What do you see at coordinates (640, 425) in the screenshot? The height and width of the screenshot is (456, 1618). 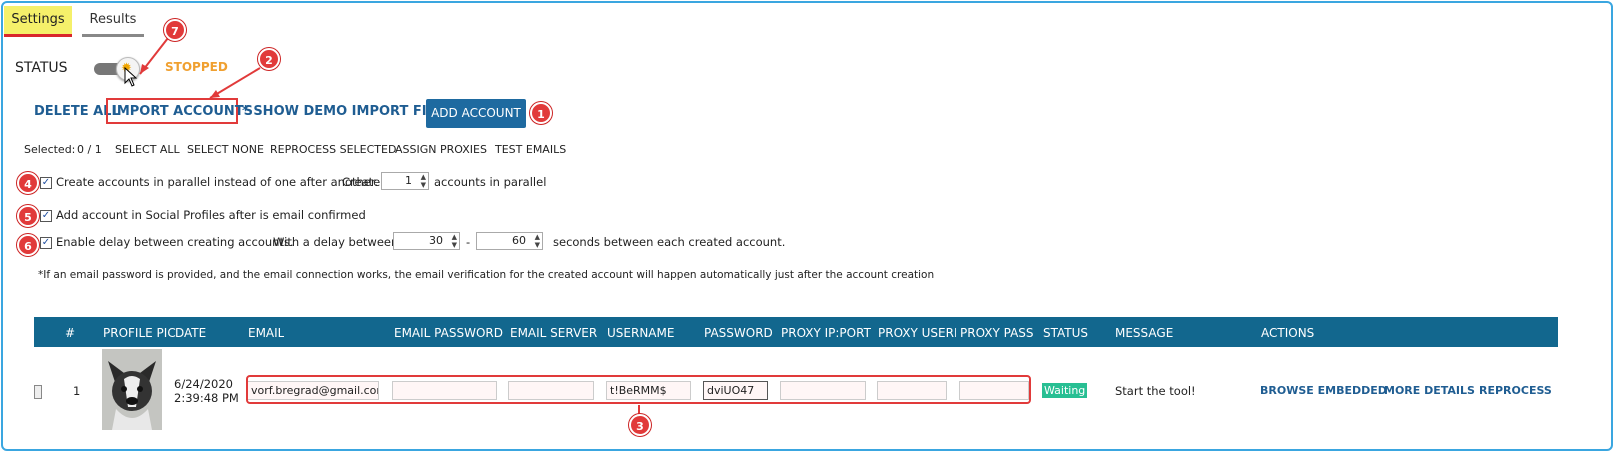 I see `annotation-badge-3: 3` at bounding box center [640, 425].